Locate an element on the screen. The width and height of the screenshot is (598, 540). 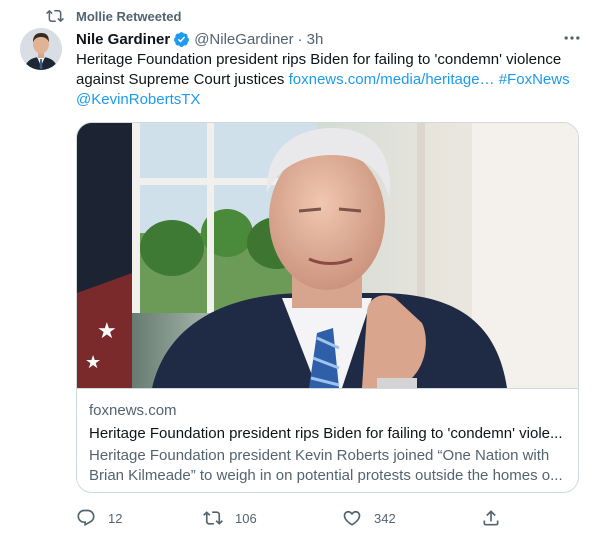
verified-badge-icon is located at coordinates (182, 39).